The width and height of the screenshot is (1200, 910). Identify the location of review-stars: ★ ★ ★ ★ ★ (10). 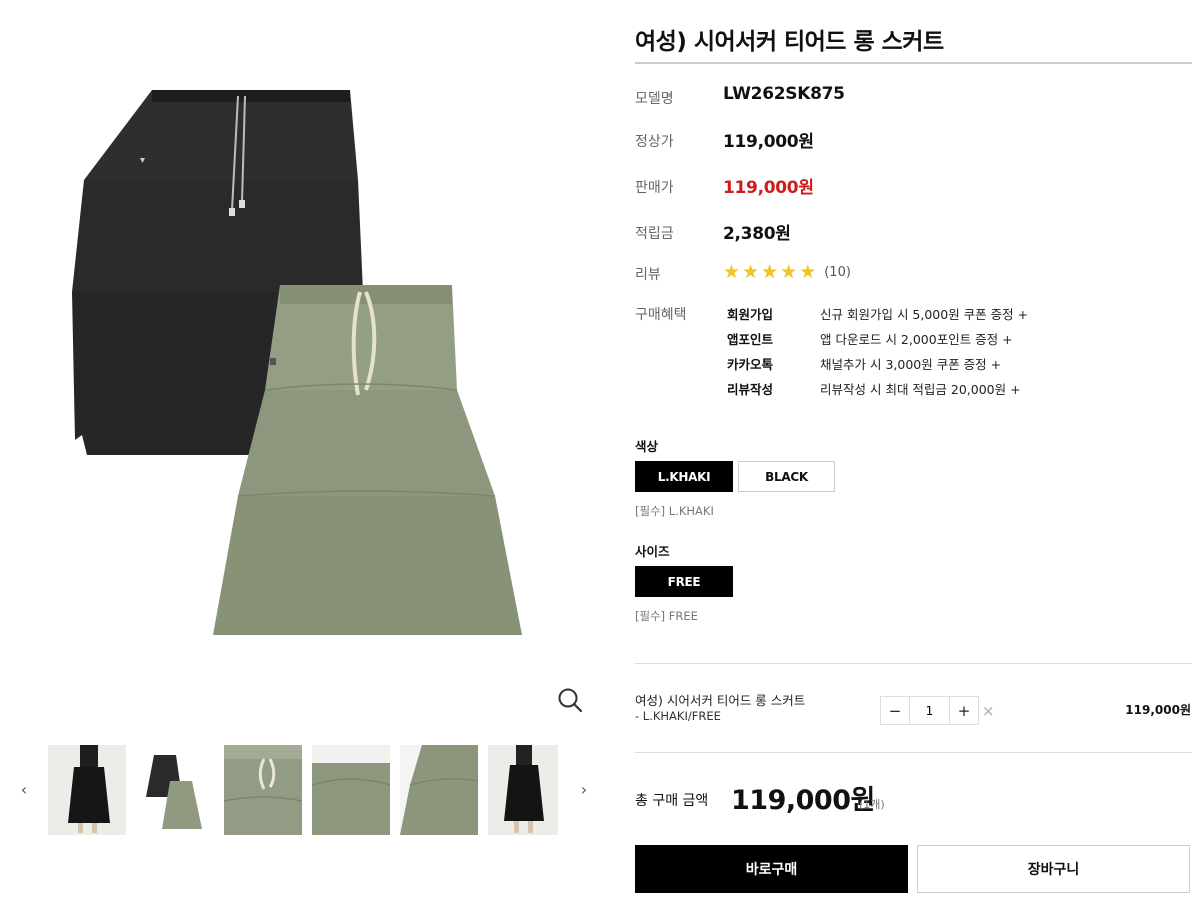
(787, 272).